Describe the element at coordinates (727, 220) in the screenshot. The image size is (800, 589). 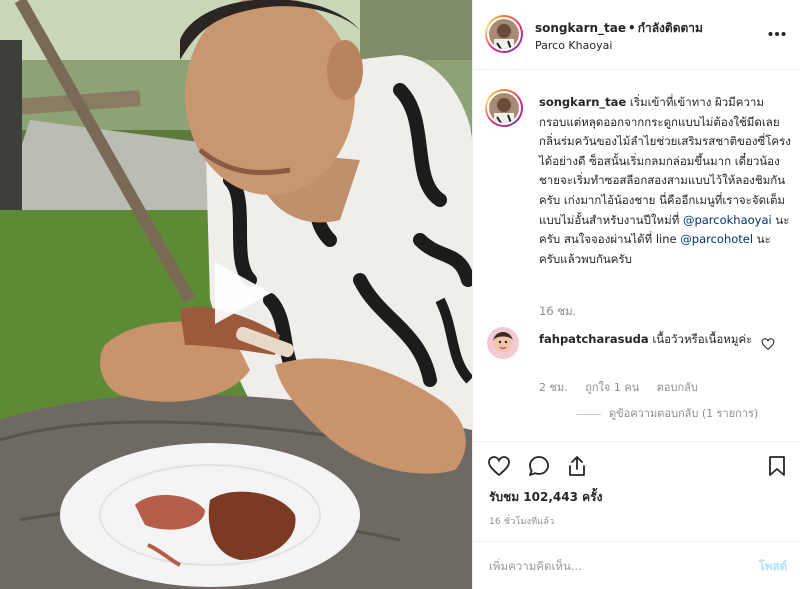
I see `mention-link-parcokhaoyai: @parcokhaoyai` at that location.